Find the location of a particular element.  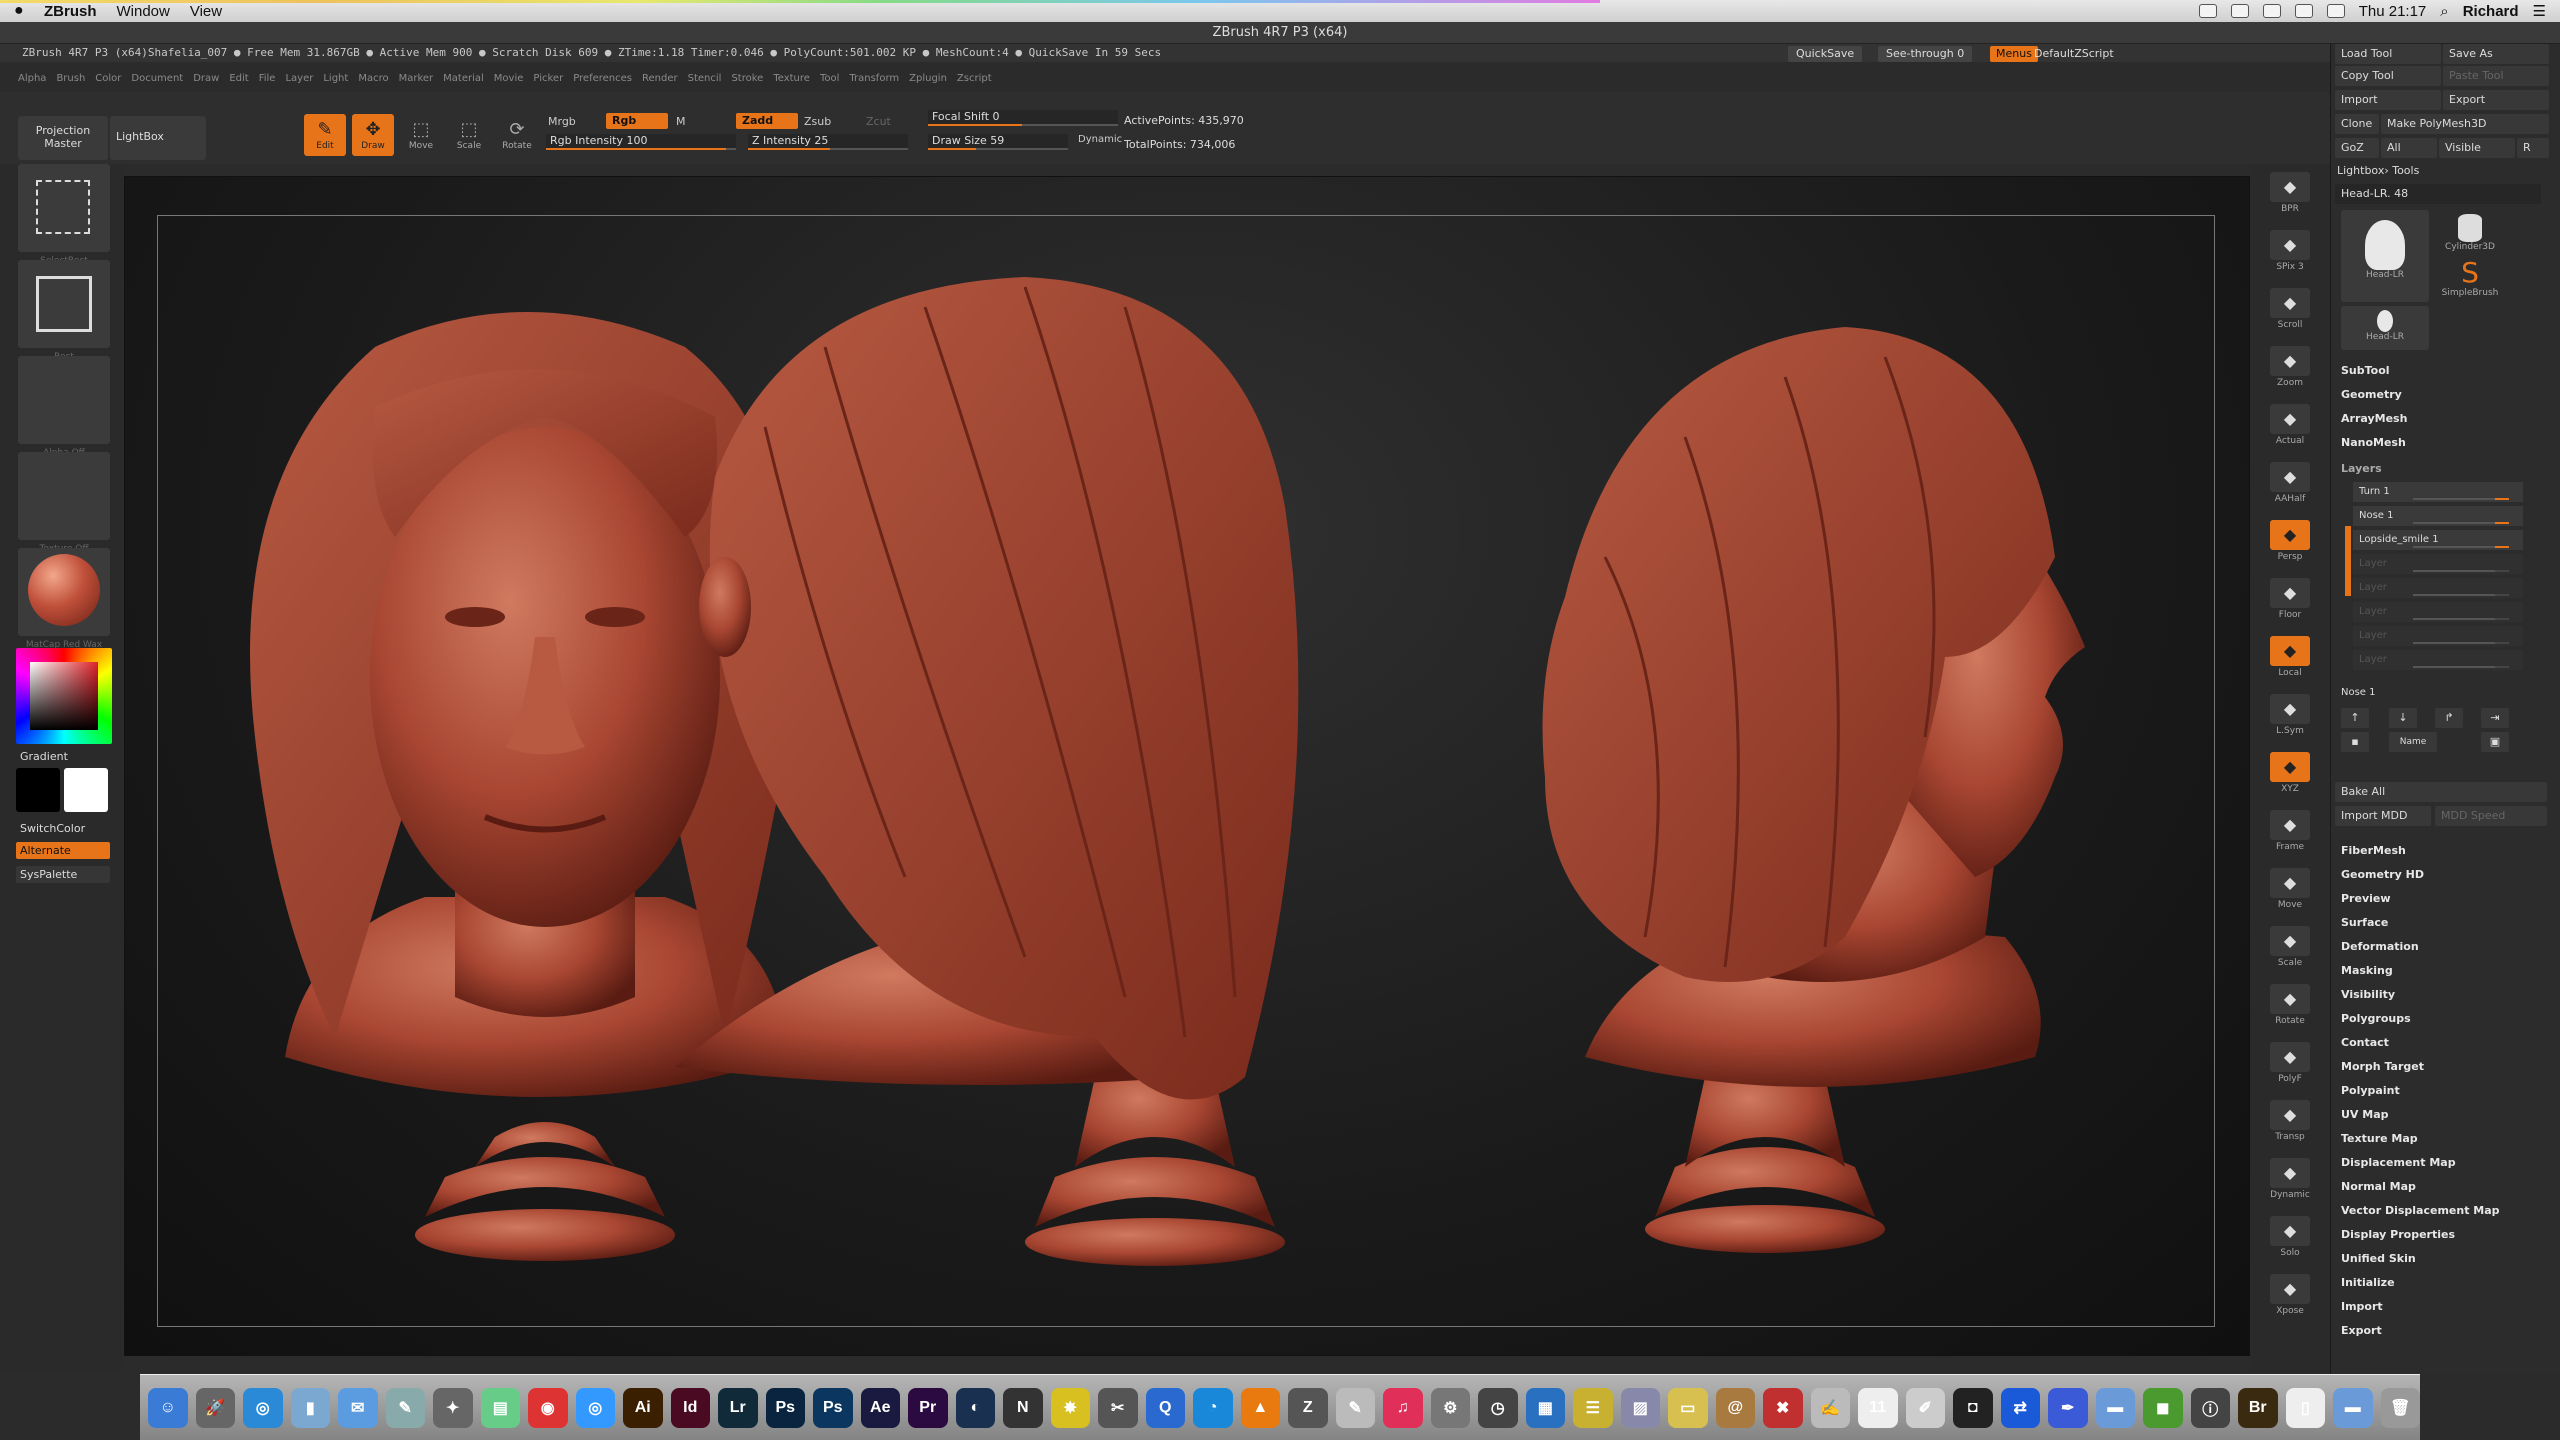

material-button: MatCap Red Wax is located at coordinates (64, 599).